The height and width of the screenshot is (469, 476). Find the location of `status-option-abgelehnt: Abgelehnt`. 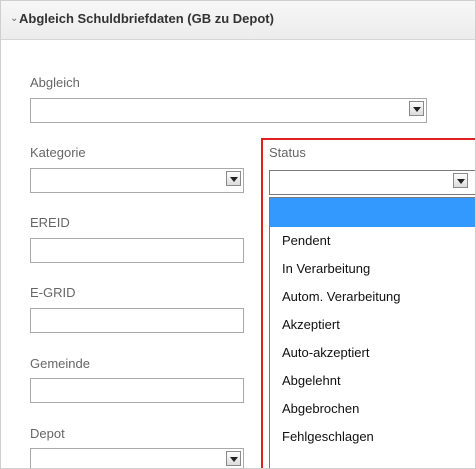

status-option-abgelehnt: Abgelehnt is located at coordinates (372, 381).